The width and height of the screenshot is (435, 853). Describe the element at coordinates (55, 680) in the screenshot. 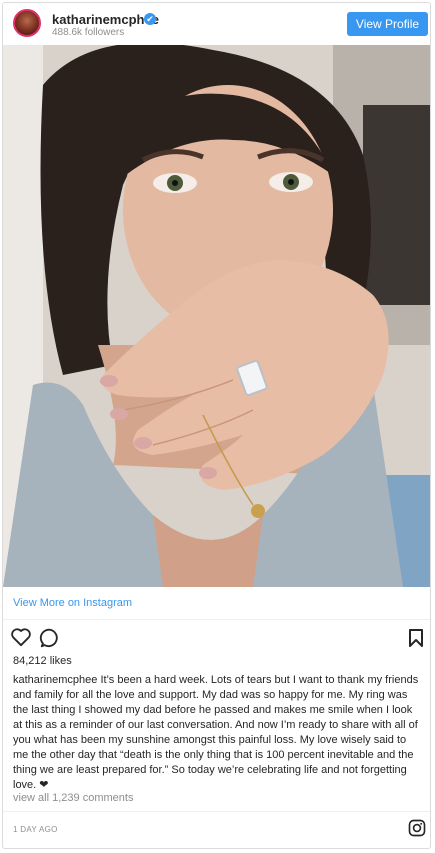

I see `caption-username: katharinemcphee` at that location.